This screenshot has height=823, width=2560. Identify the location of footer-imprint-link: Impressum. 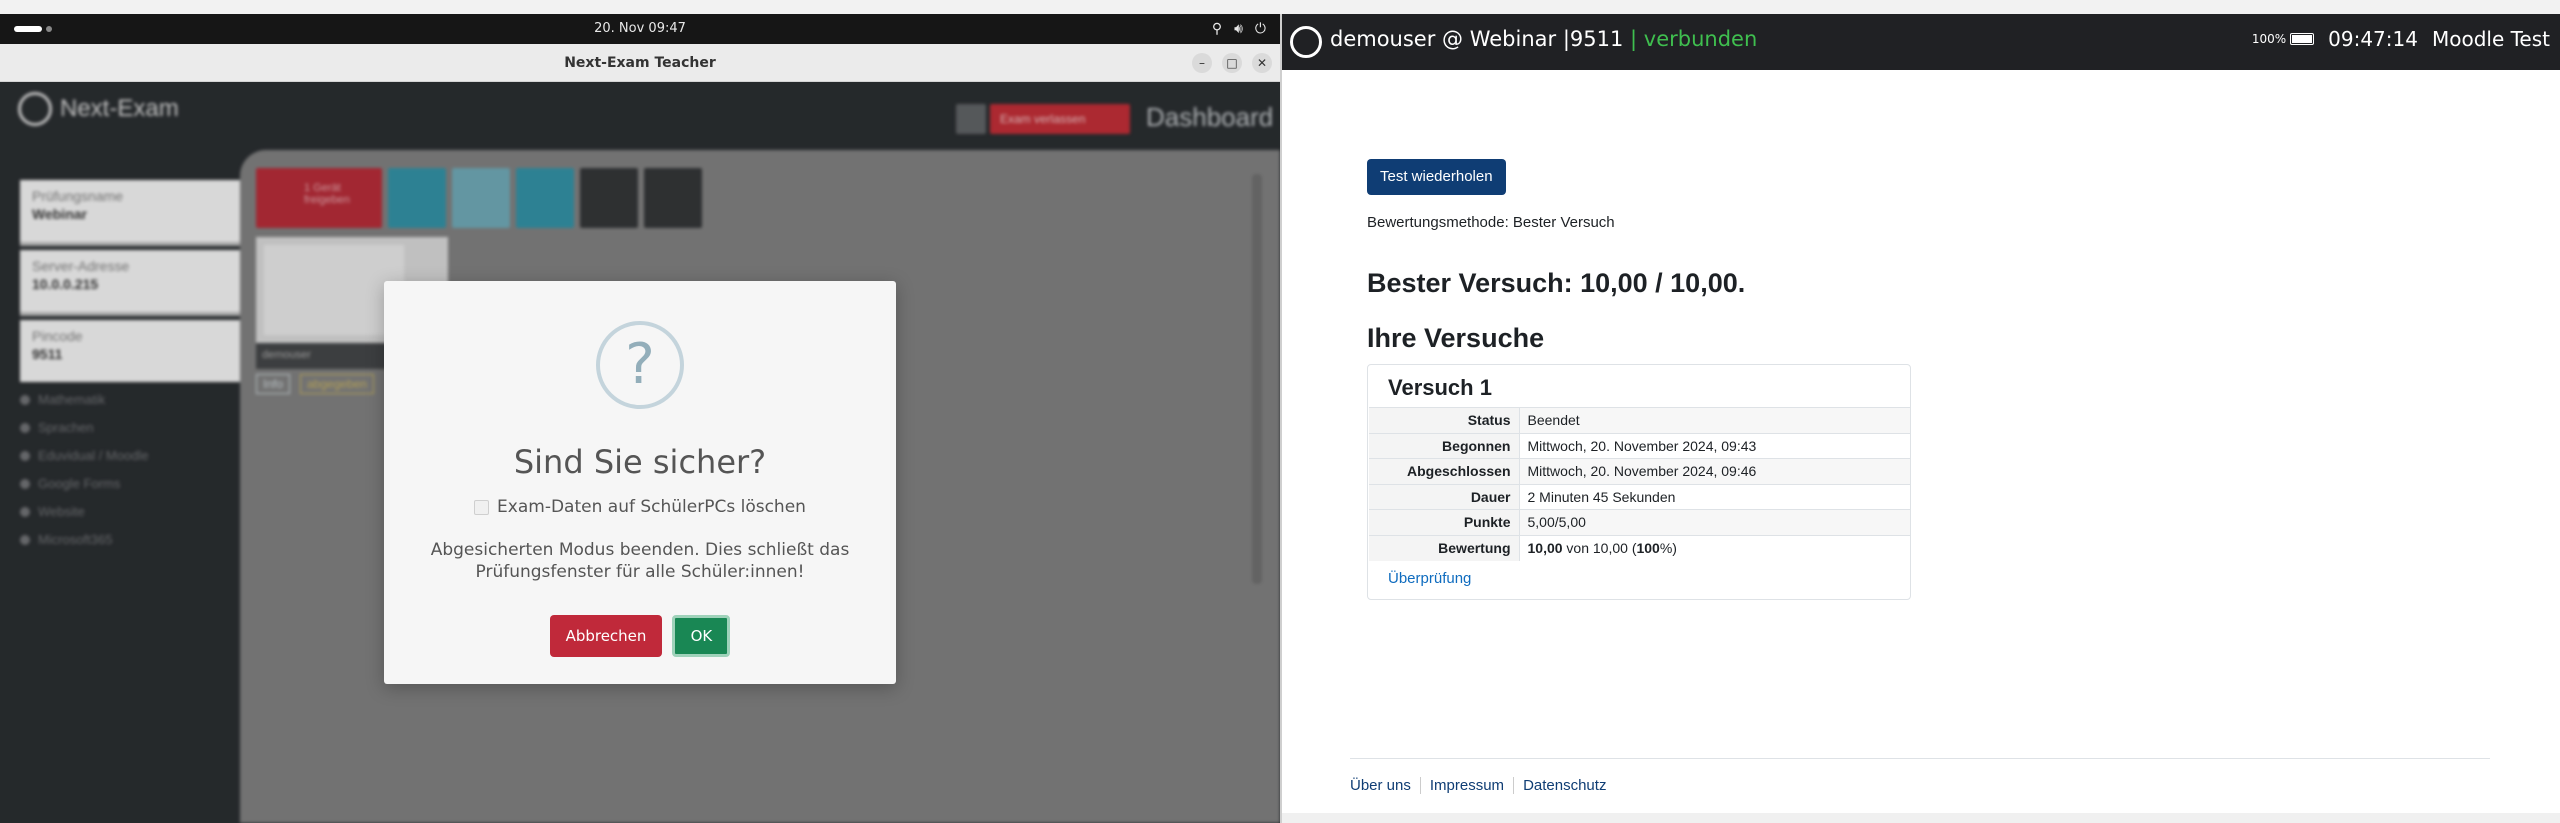
(1466, 785).